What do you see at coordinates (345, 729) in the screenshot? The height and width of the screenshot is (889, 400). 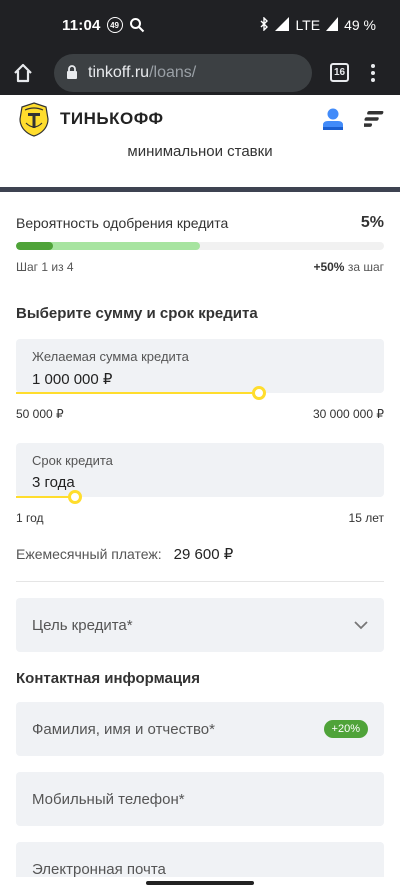 I see `fullname-bonus-badge: +20%` at bounding box center [345, 729].